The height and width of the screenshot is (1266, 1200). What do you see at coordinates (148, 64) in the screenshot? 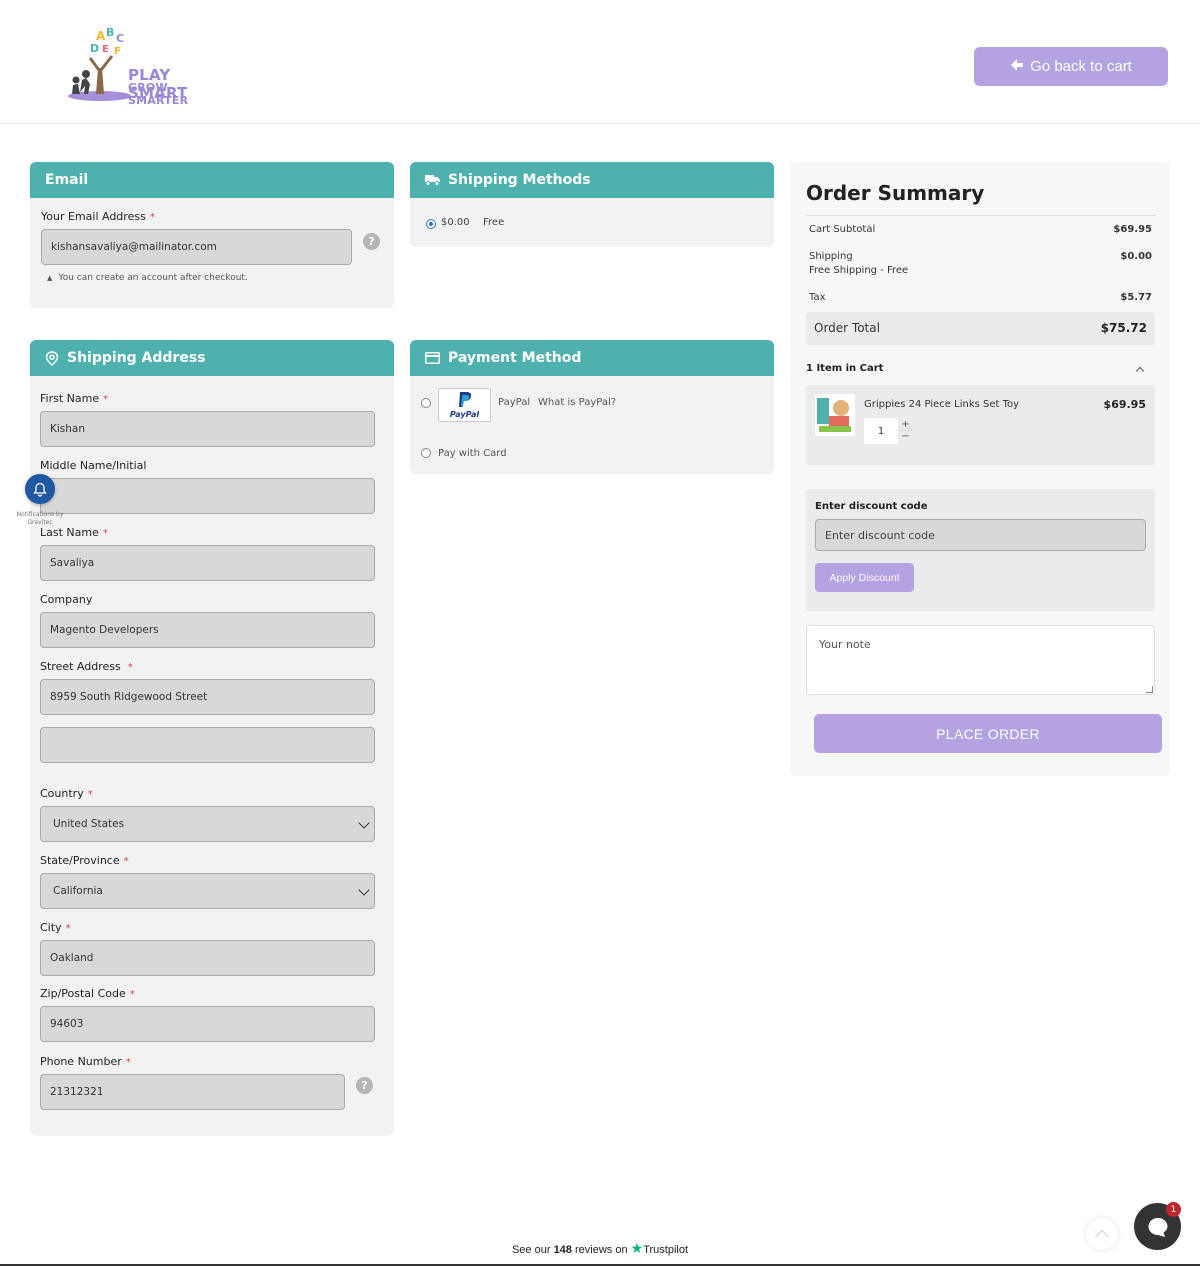
I see `site-logo: A B C D E F PLAY SMART GROW SMARTER` at bounding box center [148, 64].